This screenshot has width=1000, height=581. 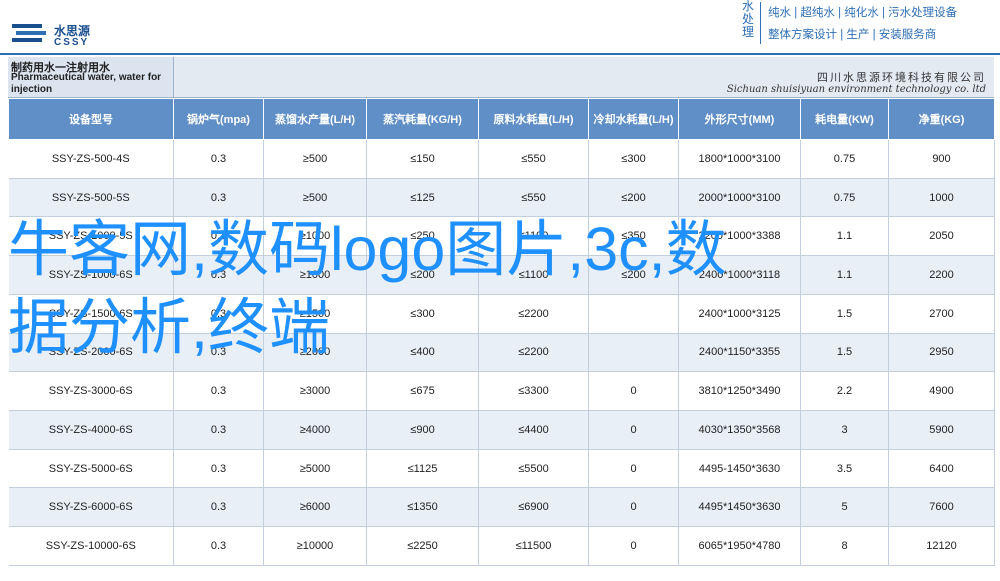 What do you see at coordinates (91, 469) in the screenshot?
I see `table-cell: SSY-ZS-5000-6S` at bounding box center [91, 469].